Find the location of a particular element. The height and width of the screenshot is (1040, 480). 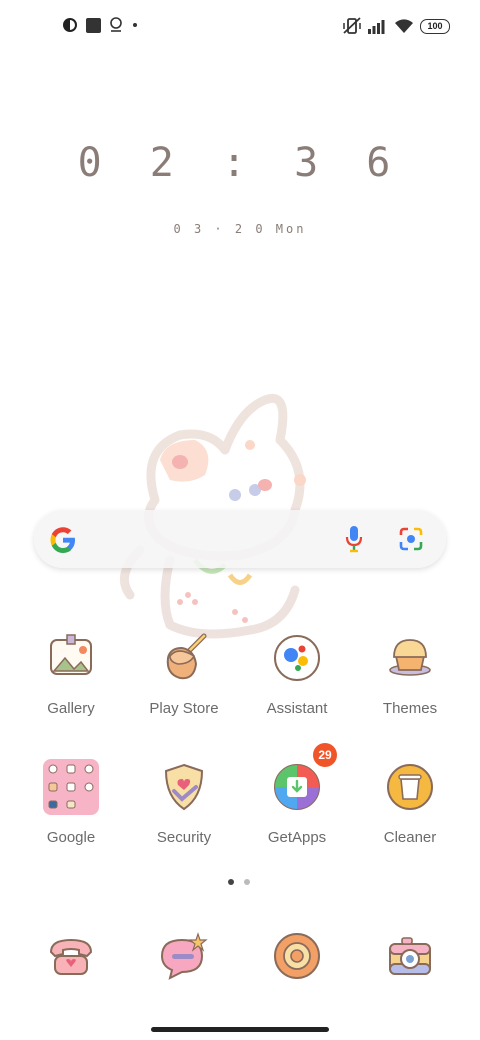

app-label-security: Security is located at coordinates (184, 837).